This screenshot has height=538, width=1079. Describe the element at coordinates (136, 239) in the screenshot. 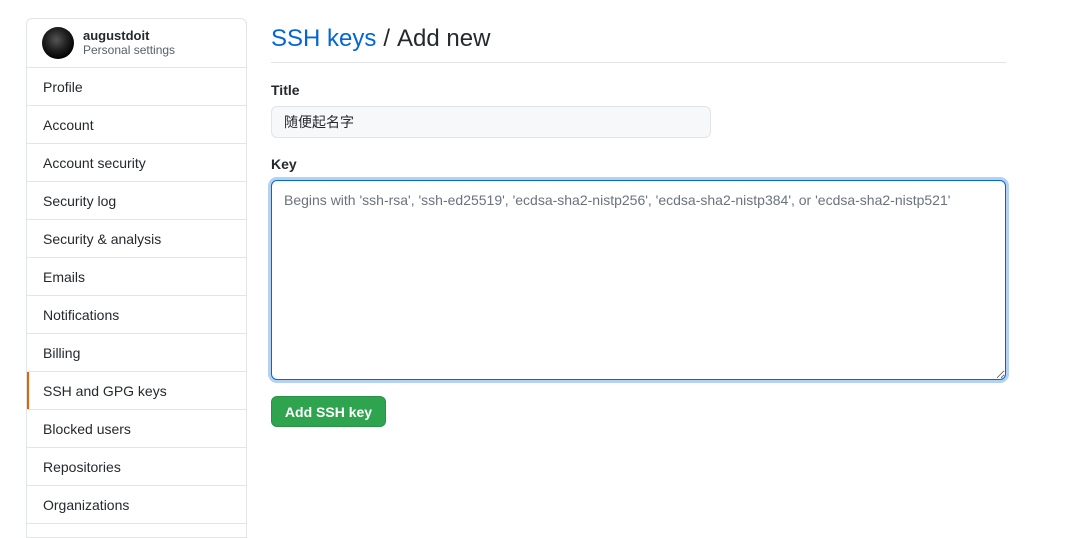

I see `sidebar-item-security-analysis: Security & analysis` at that location.